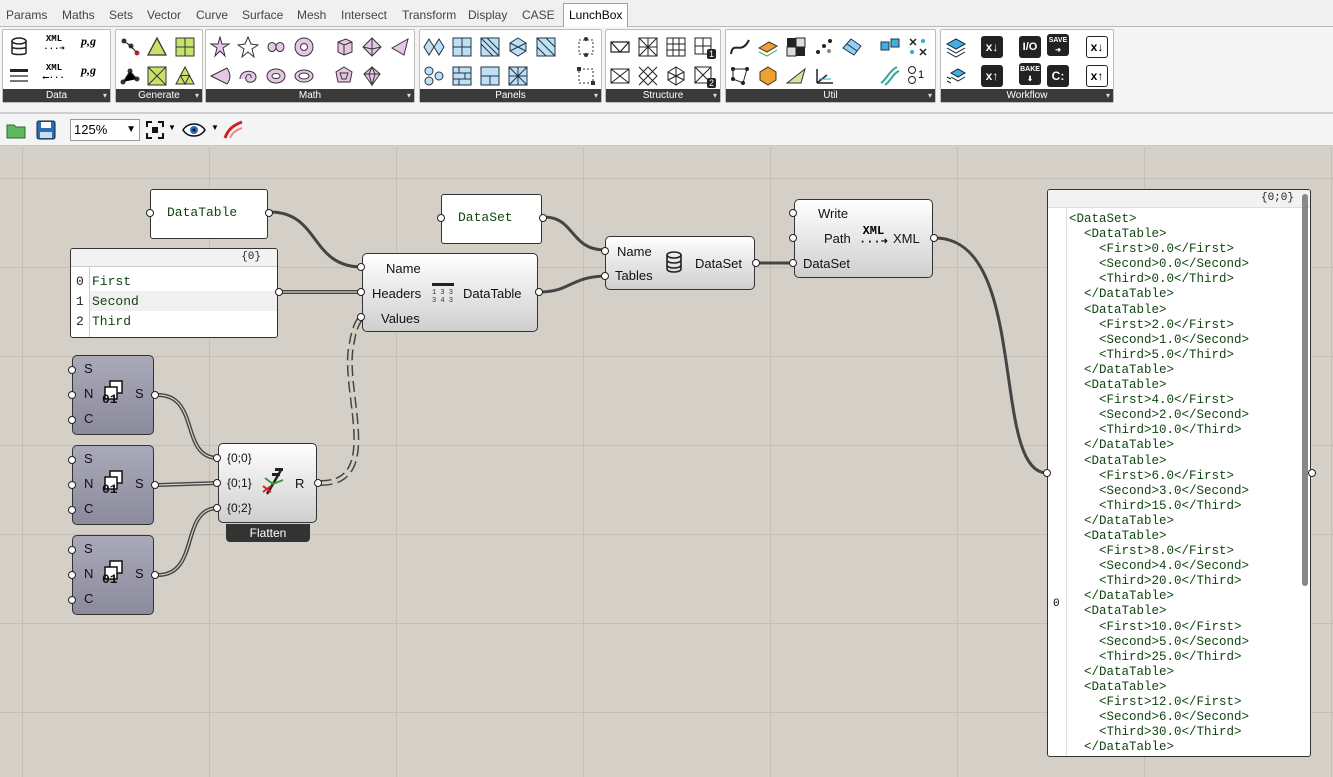  I want to click on subdivided-triangle-icon, so click(185, 76).